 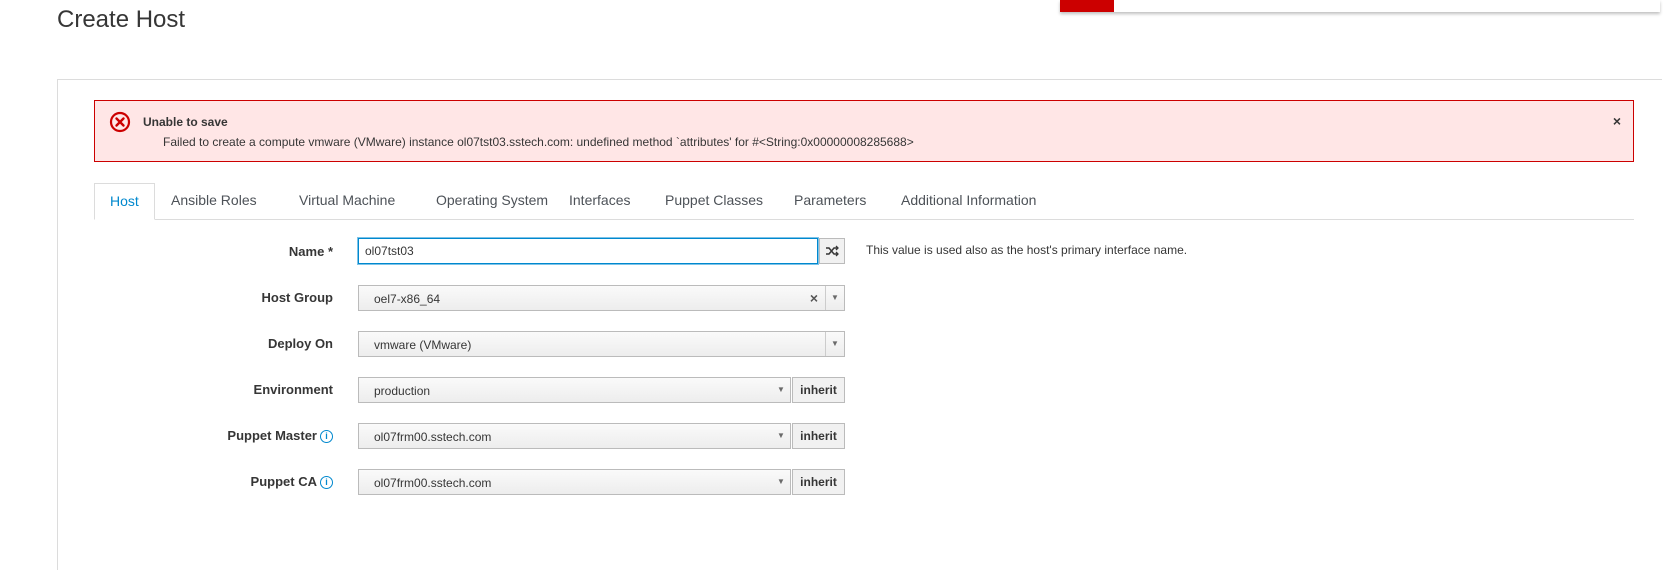 I want to click on deploy-on-value: vmware (VMware), so click(x=423, y=345).